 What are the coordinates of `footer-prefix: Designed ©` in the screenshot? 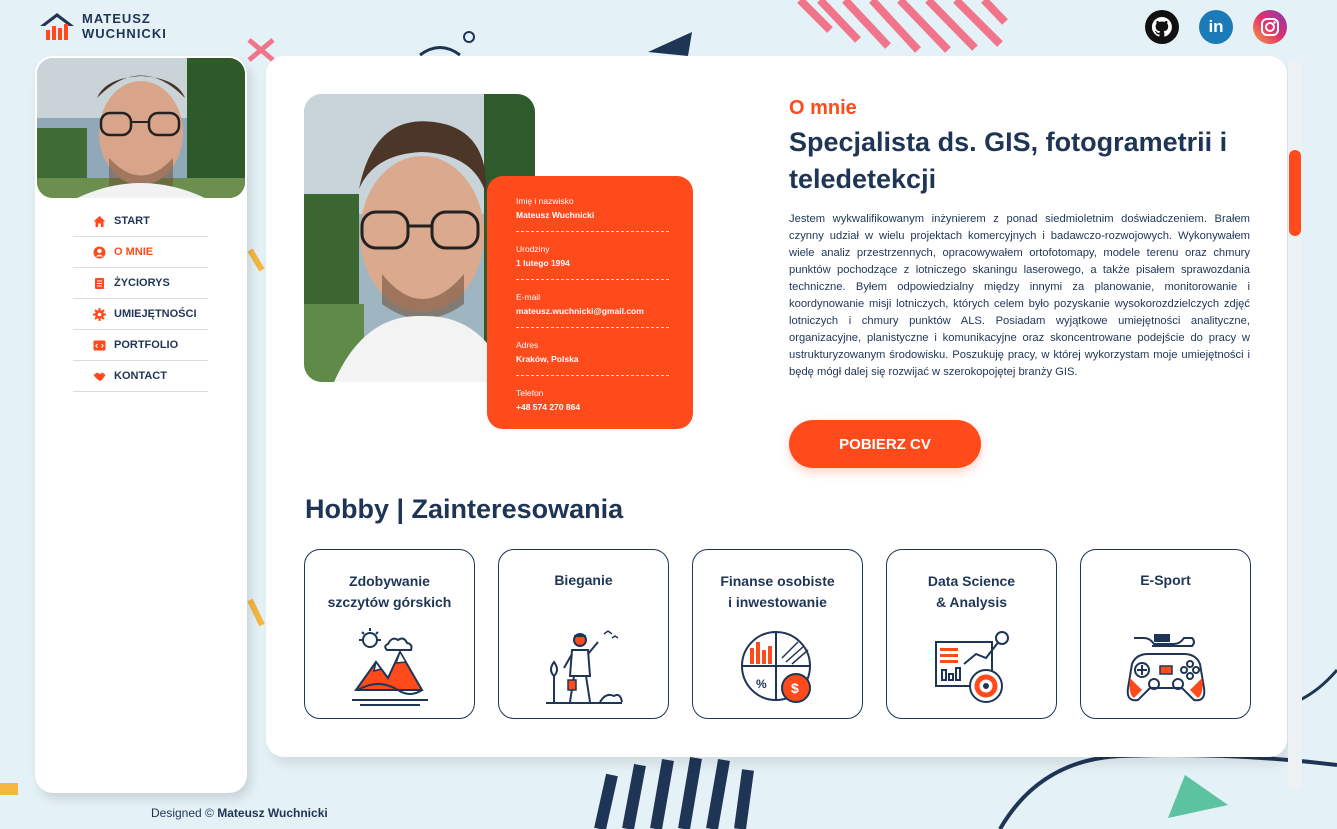 It's located at (182, 813).